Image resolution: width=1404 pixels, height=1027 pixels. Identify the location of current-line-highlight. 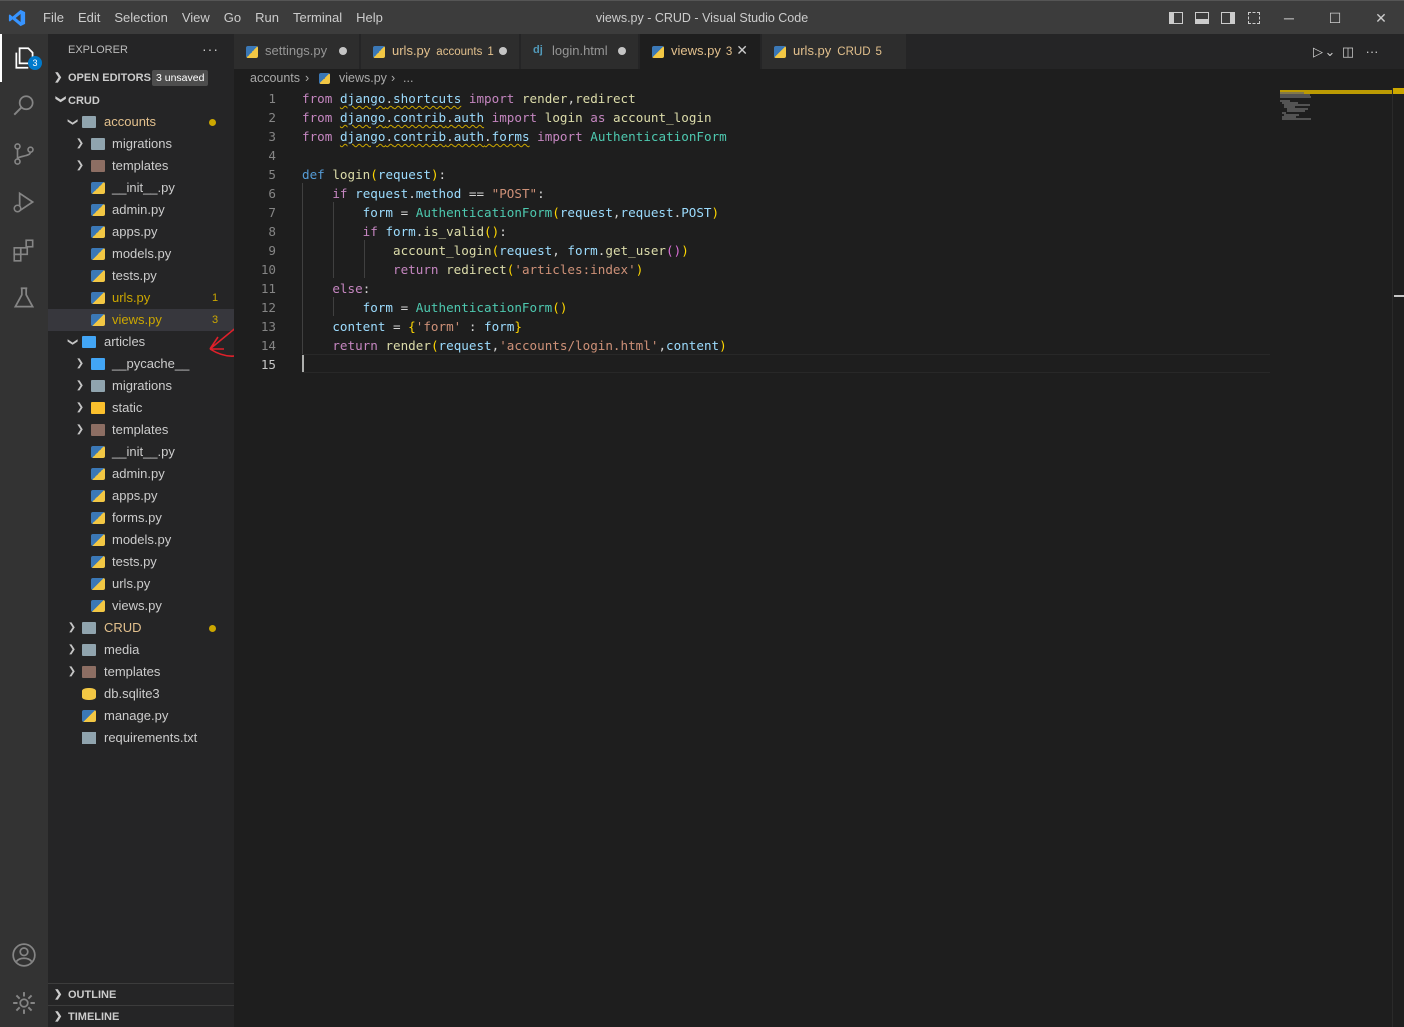
(786, 363).